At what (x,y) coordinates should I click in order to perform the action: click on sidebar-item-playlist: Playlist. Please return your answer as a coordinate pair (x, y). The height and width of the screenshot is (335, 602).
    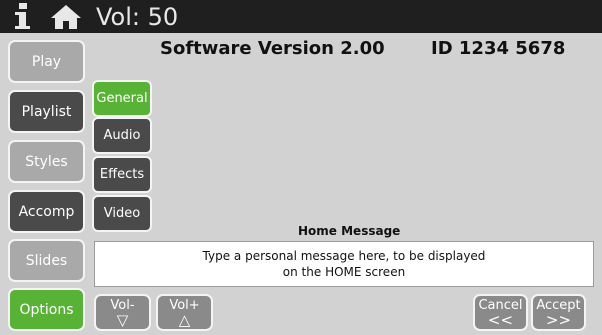
    Looking at the image, I should click on (46, 111).